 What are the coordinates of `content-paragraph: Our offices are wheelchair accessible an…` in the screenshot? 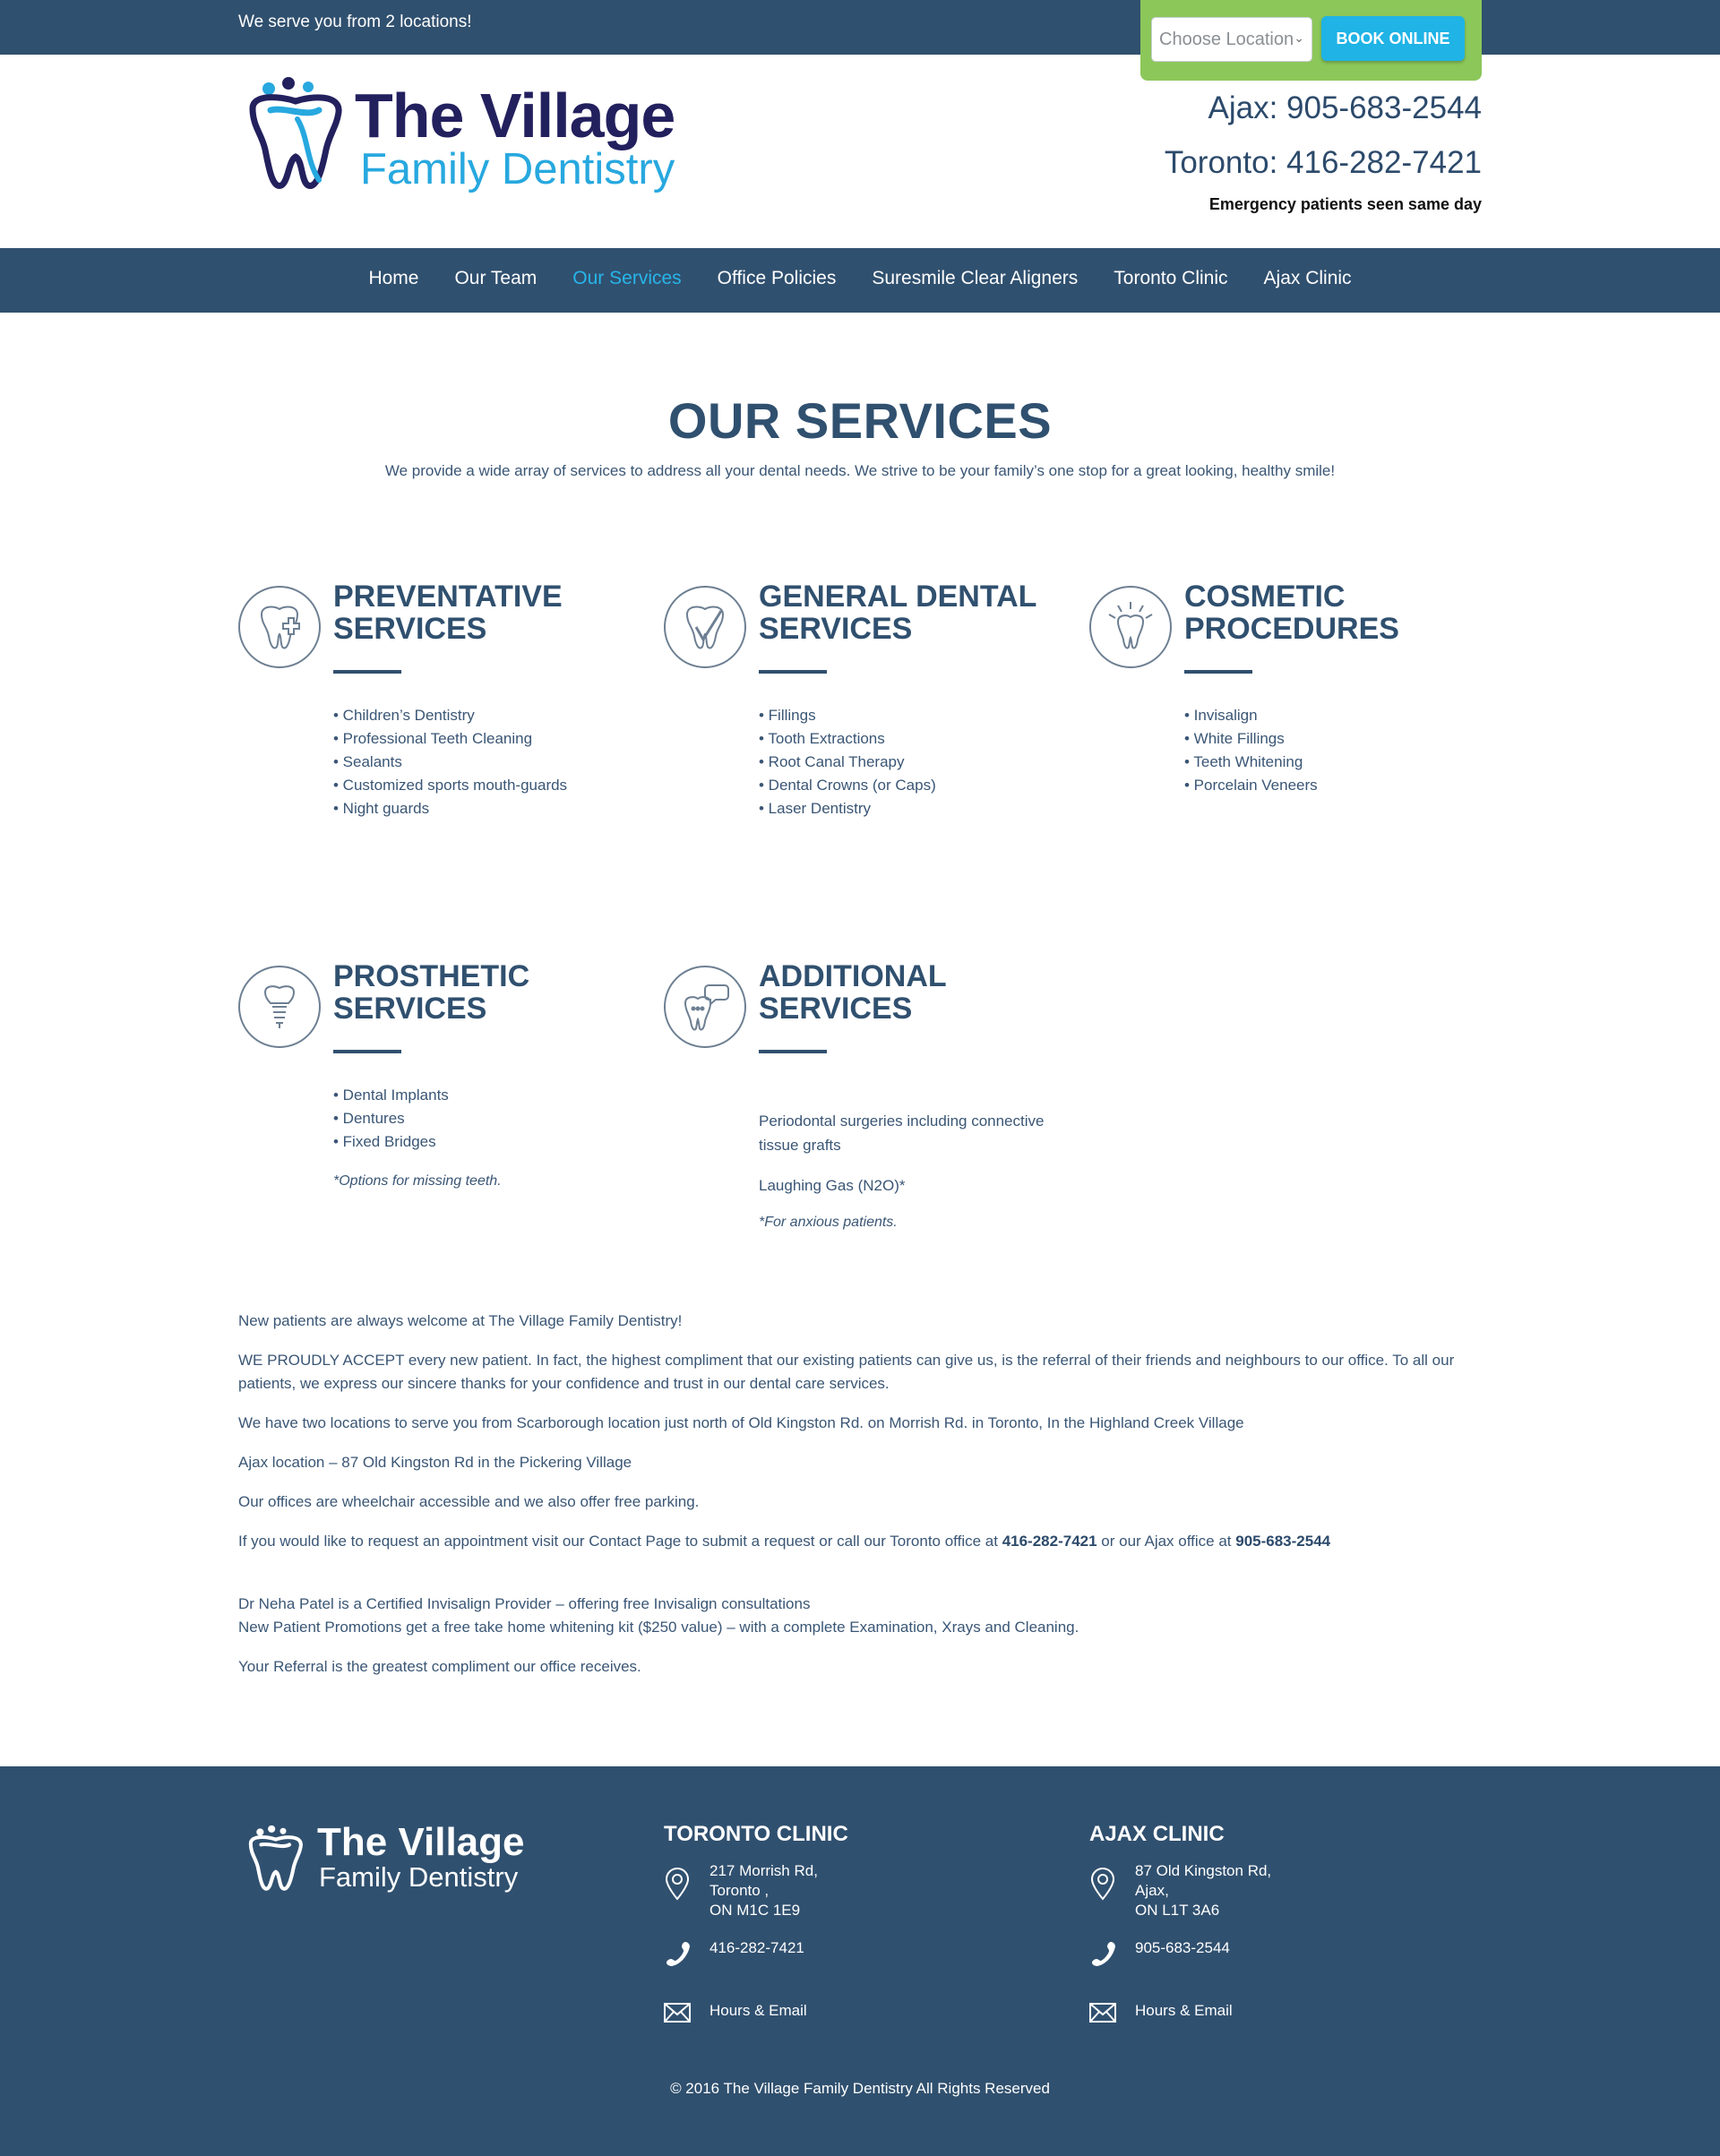 It's located at (469, 1501).